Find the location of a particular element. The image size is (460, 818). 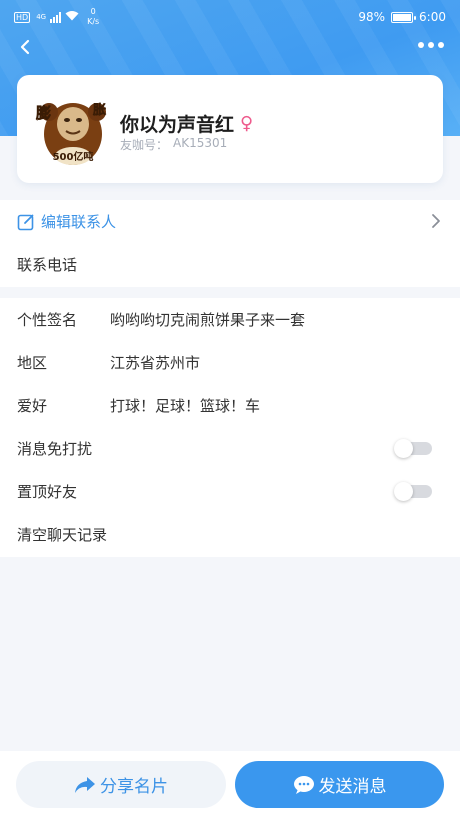

clear-chat-row: 清空聊天记录 is located at coordinates (230, 534).